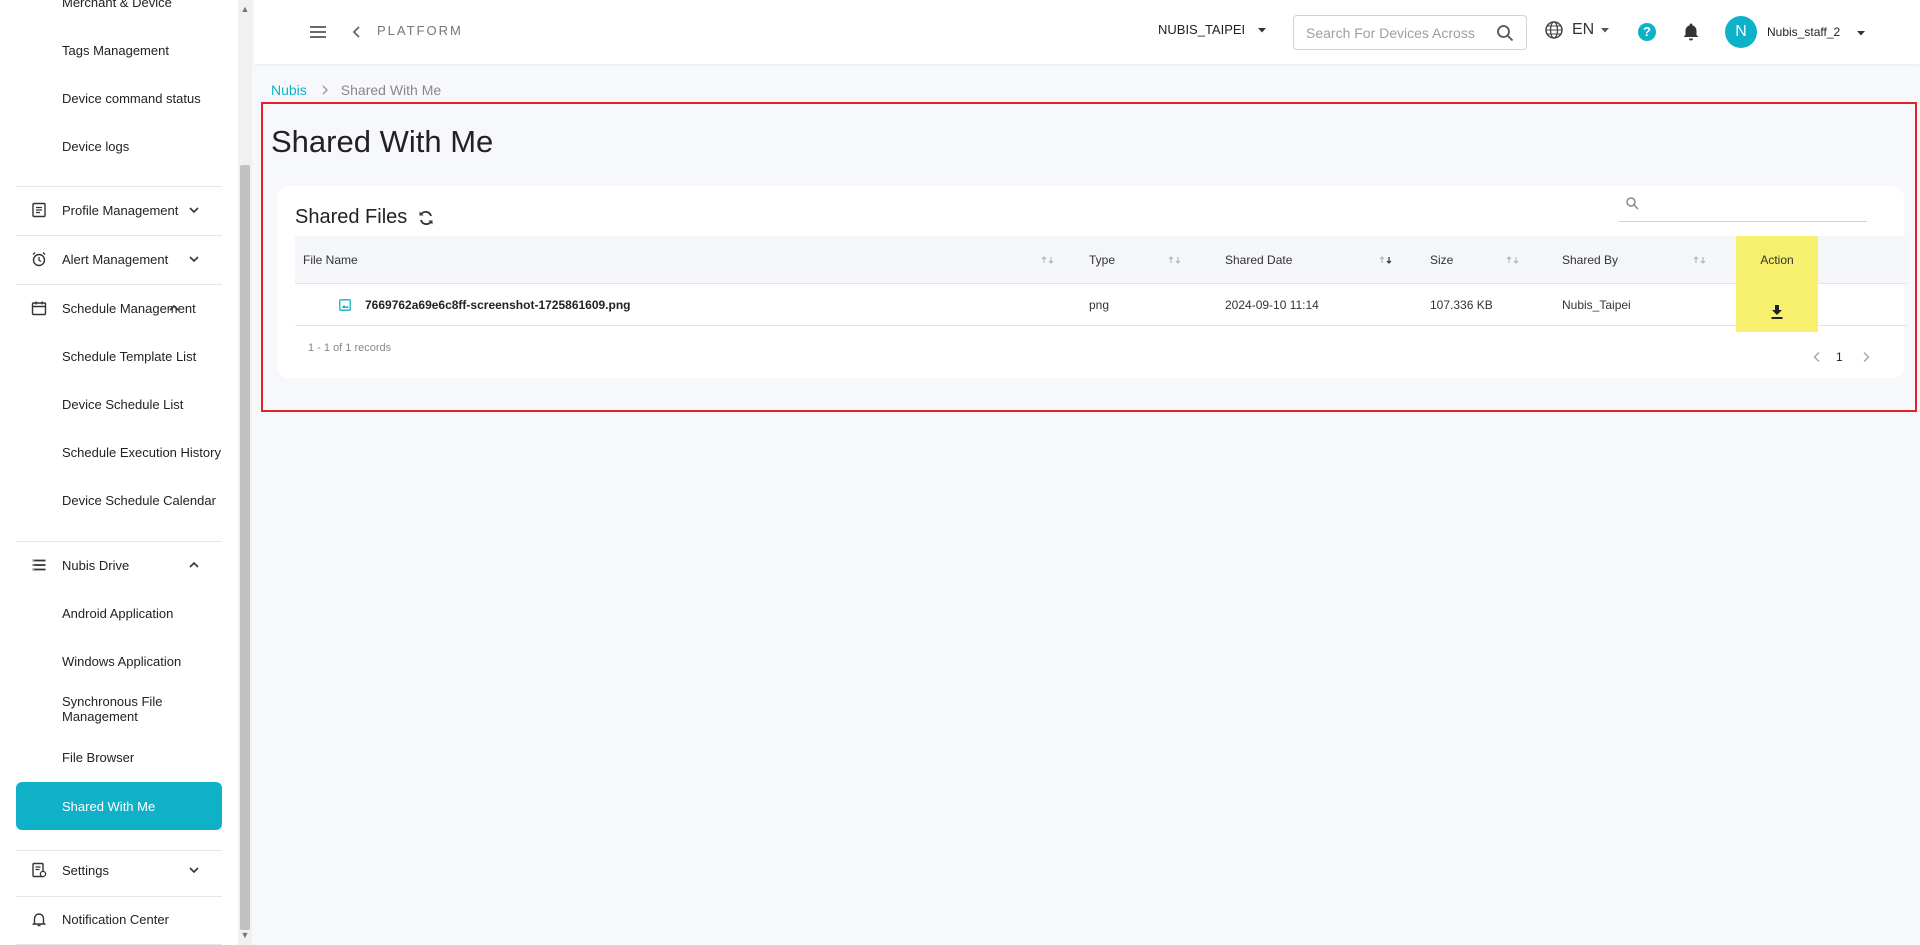 The width and height of the screenshot is (1920, 945). I want to click on sidebar-item-label: Settings, so click(85, 870).